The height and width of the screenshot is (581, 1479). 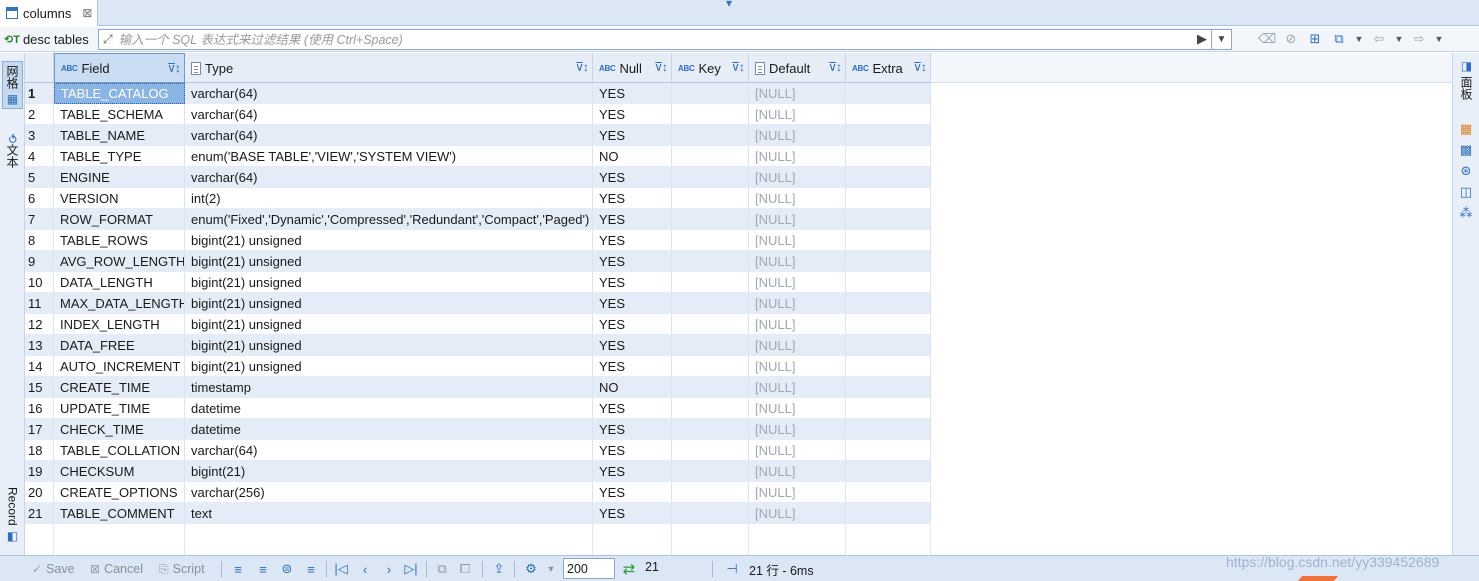 What do you see at coordinates (119, 135) in the screenshot?
I see `field-cell: TABLE_NAME` at bounding box center [119, 135].